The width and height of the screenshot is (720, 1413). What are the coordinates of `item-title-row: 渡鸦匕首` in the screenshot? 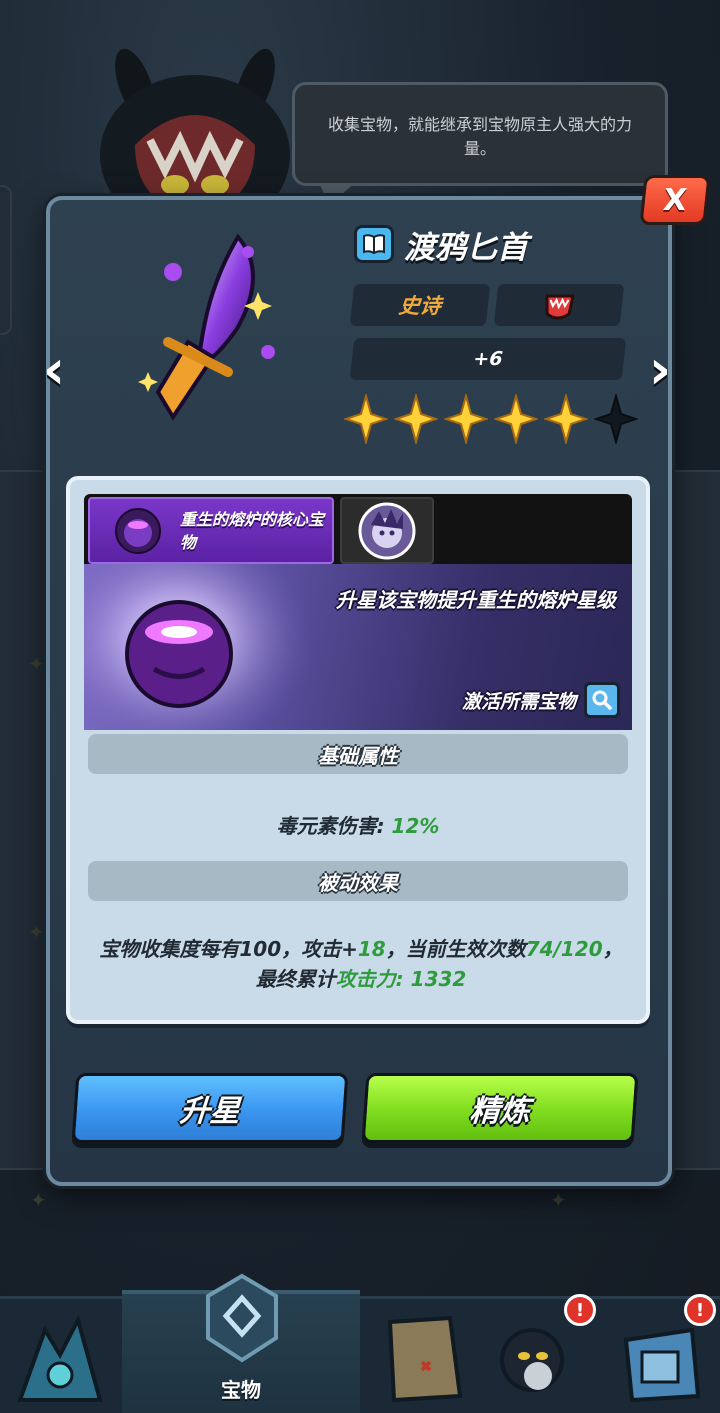 It's located at (441, 245).